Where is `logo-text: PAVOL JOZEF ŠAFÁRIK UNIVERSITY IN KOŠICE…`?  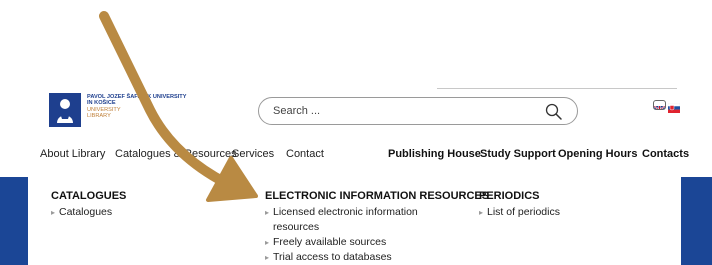 logo-text: PAVOL JOZEF ŠAFÁRIK UNIVERSITY IN KOŠICE… is located at coordinates (136, 107).